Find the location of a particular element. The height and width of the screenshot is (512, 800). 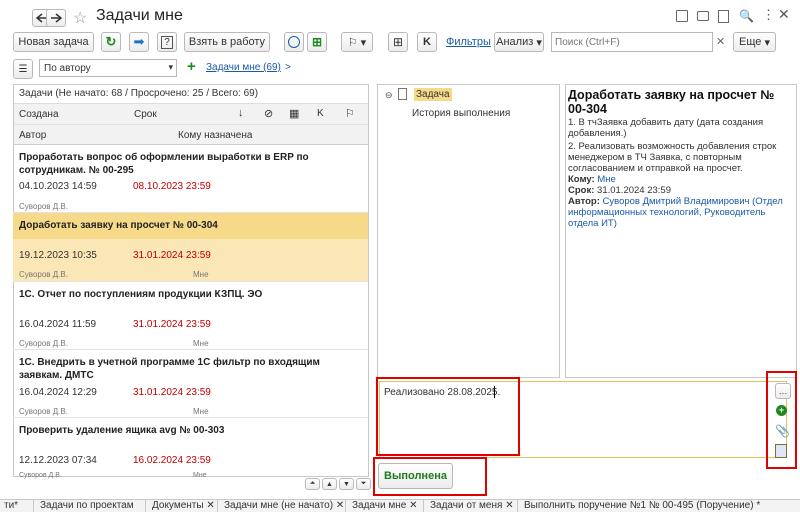

save-icon is located at coordinates (682, 16).